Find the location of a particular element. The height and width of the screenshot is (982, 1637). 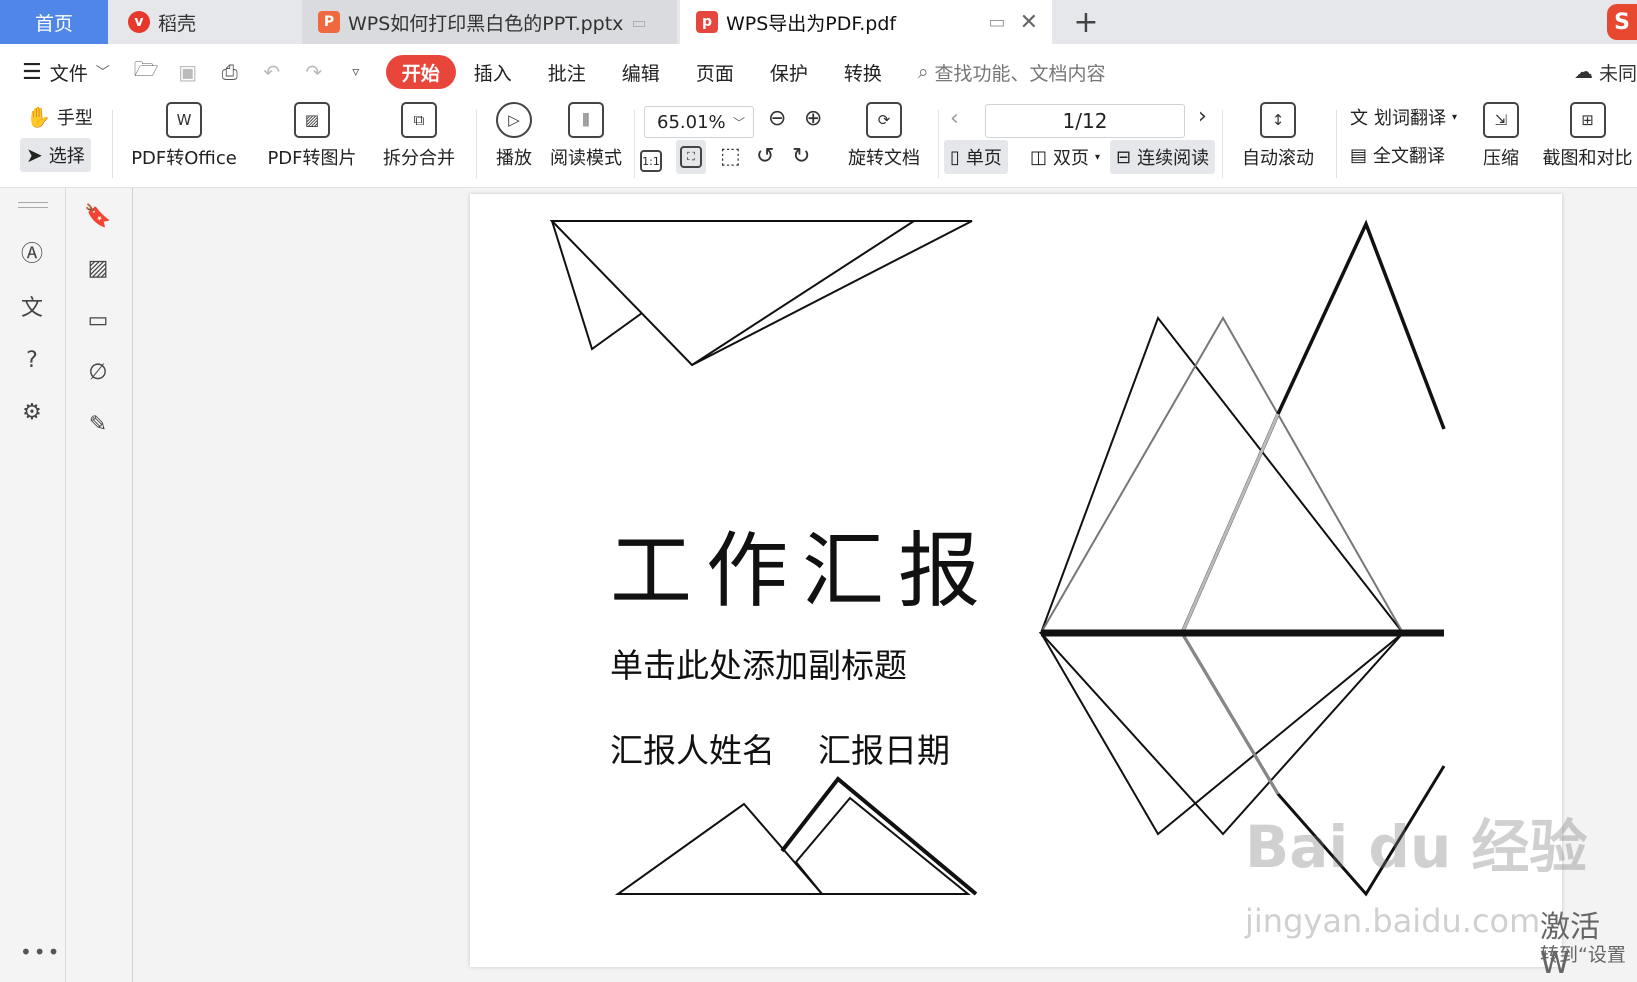

tab-pdf: p WPS导出为PDF.pdf ▭ ✕ is located at coordinates (866, 22).